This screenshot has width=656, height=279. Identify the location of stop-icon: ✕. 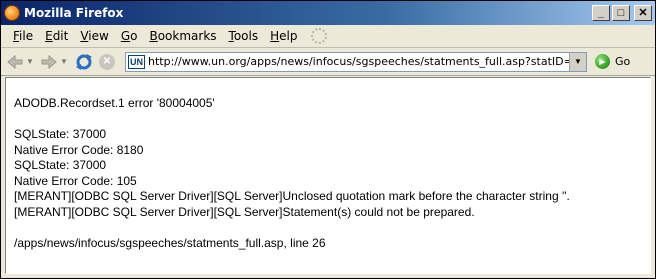
(107, 61).